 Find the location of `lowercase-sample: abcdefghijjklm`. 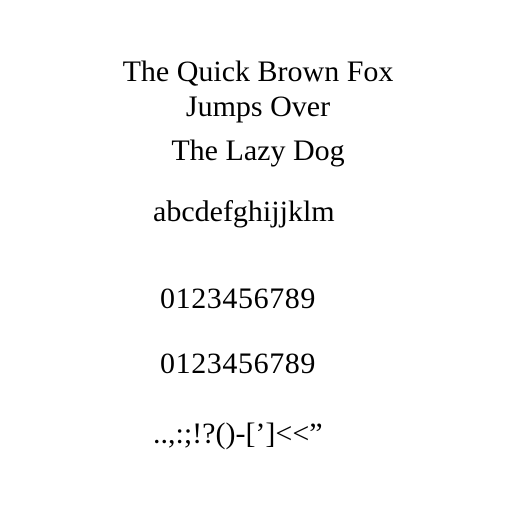

lowercase-sample: abcdefghijjklm is located at coordinates (244, 211).